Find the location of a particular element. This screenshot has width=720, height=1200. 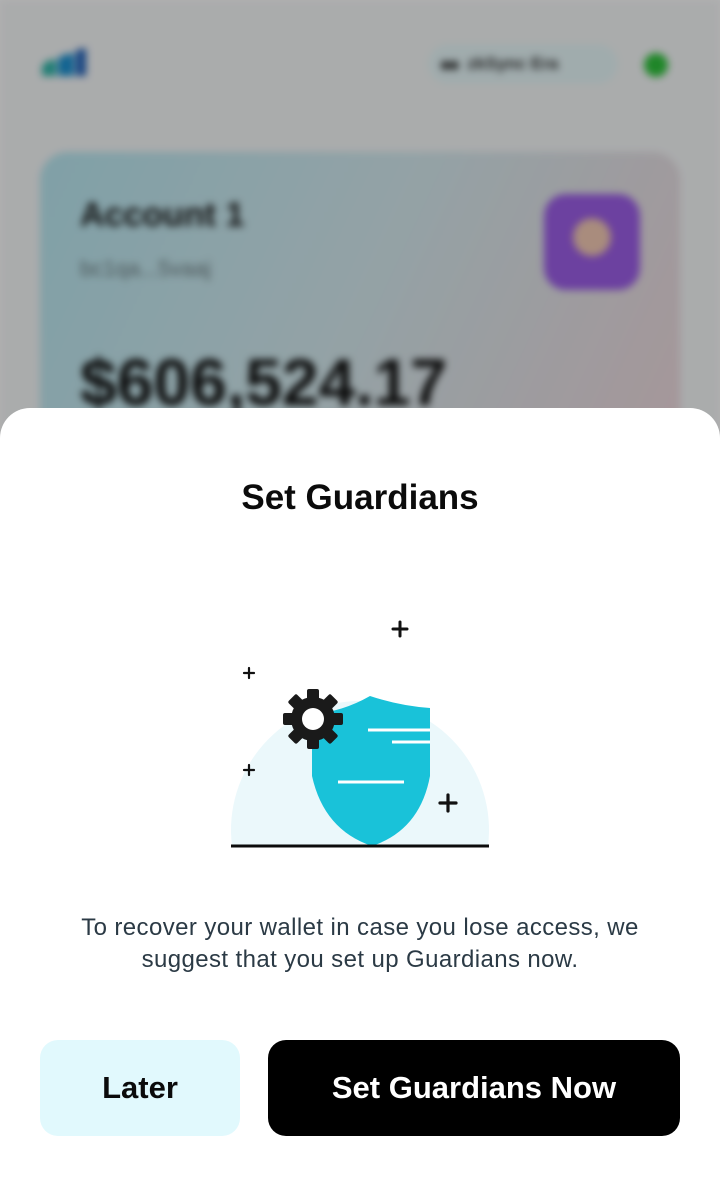

set-guardians-now-button: Set Guardians Now is located at coordinates (474, 1088).